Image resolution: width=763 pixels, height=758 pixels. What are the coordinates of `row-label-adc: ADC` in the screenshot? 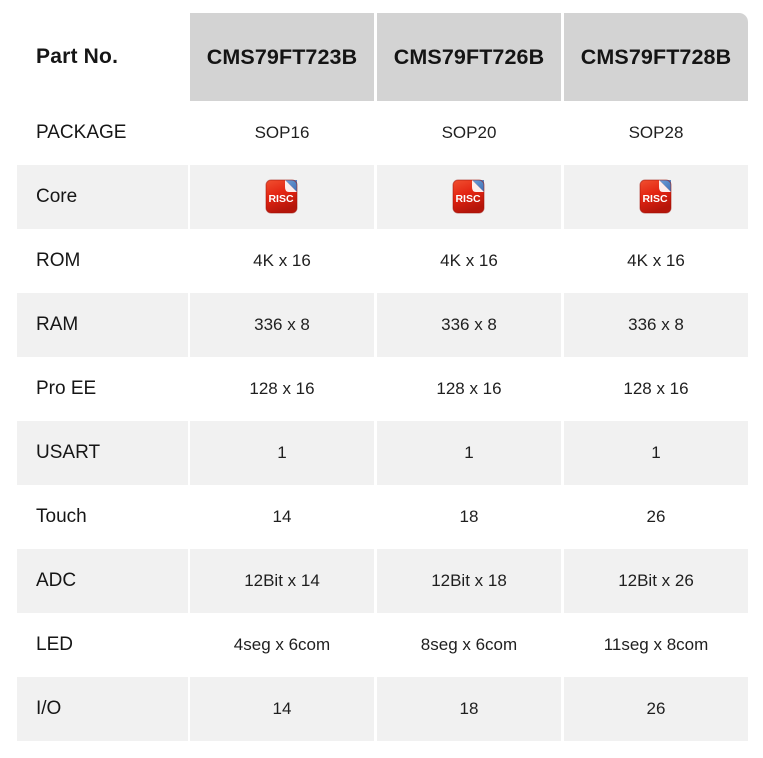 It's located at (102, 581).